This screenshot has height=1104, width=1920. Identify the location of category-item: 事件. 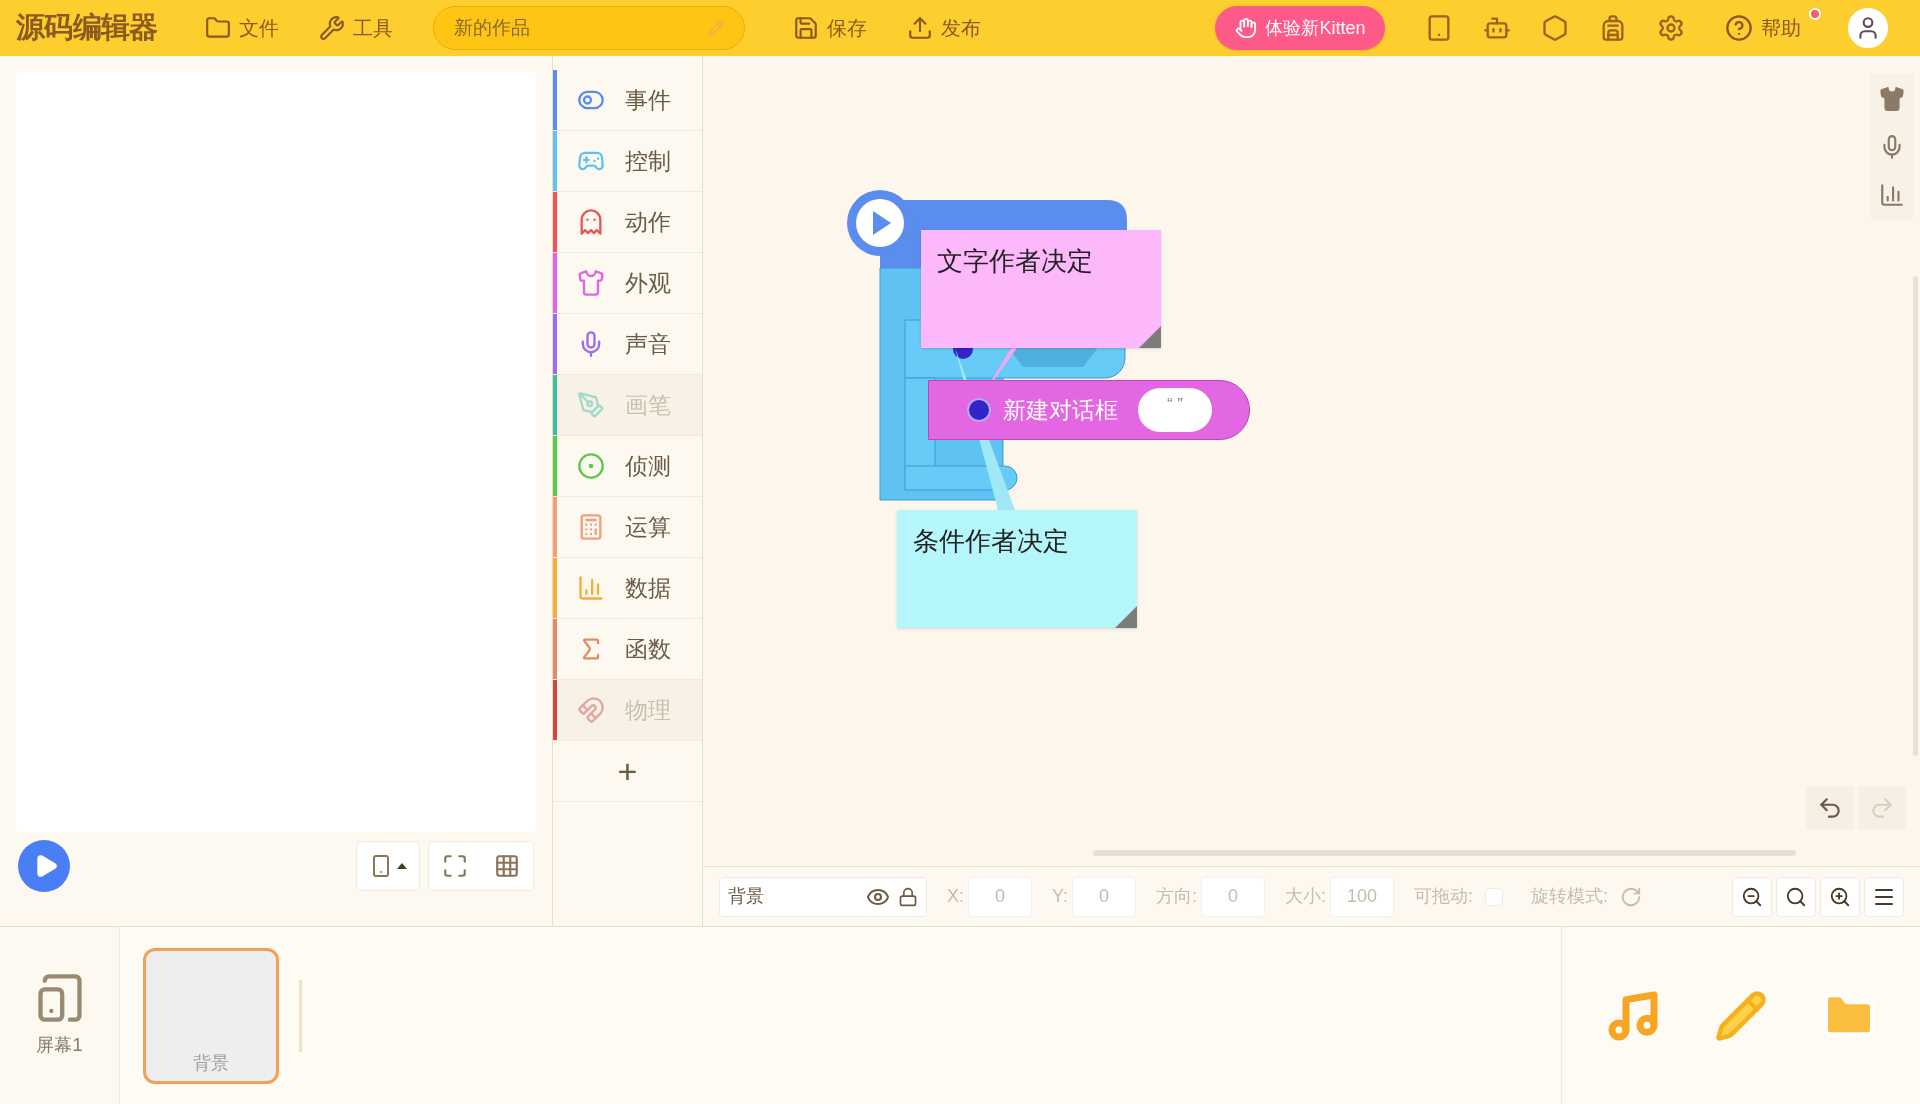
(627, 100).